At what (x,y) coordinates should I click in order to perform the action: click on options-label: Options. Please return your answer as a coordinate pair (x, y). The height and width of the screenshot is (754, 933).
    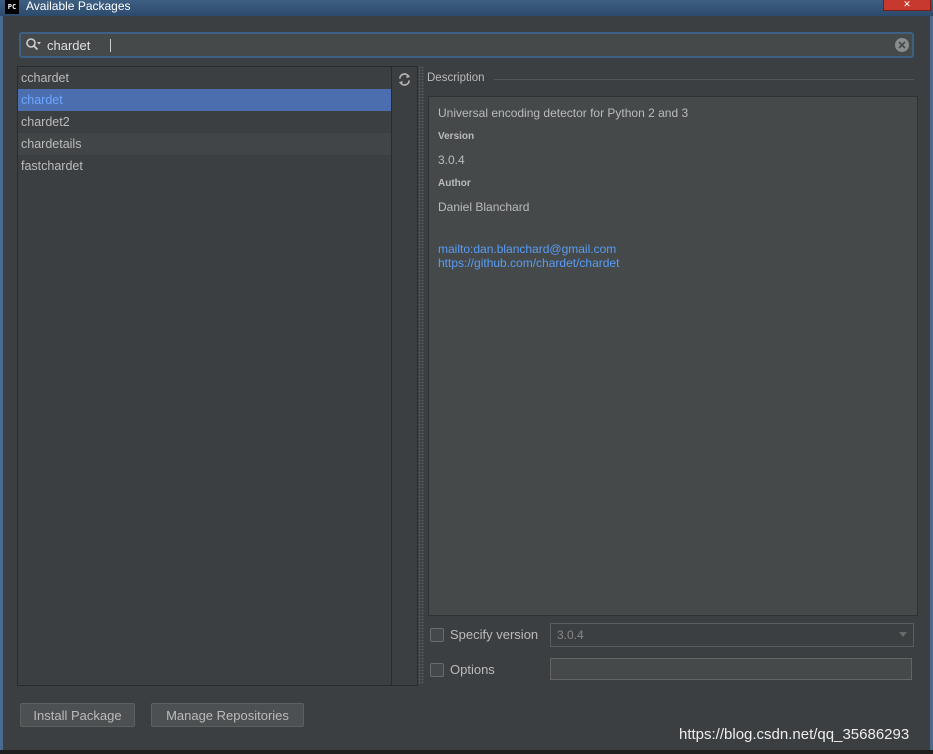
    Looking at the image, I should click on (472, 669).